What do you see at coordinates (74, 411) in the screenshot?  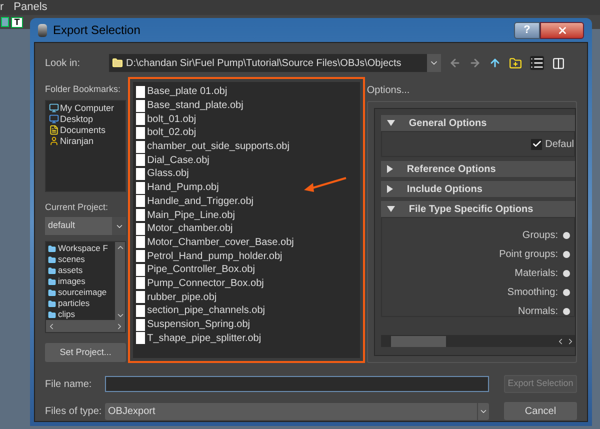 I see `field-label: Files of type:` at bounding box center [74, 411].